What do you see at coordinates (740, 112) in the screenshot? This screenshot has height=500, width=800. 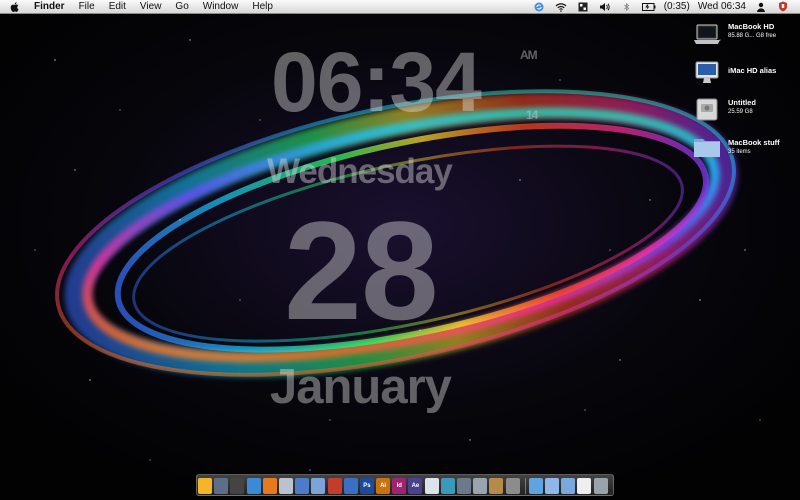 I see `desktop-icon-detail: 25.59 G8` at bounding box center [740, 112].